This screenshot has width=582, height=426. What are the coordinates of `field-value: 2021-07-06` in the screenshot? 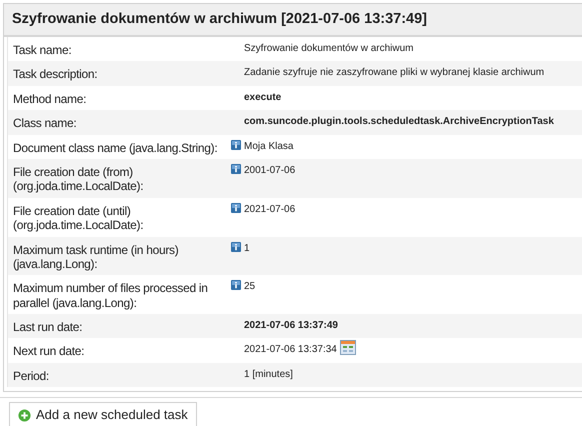 It's located at (270, 209).